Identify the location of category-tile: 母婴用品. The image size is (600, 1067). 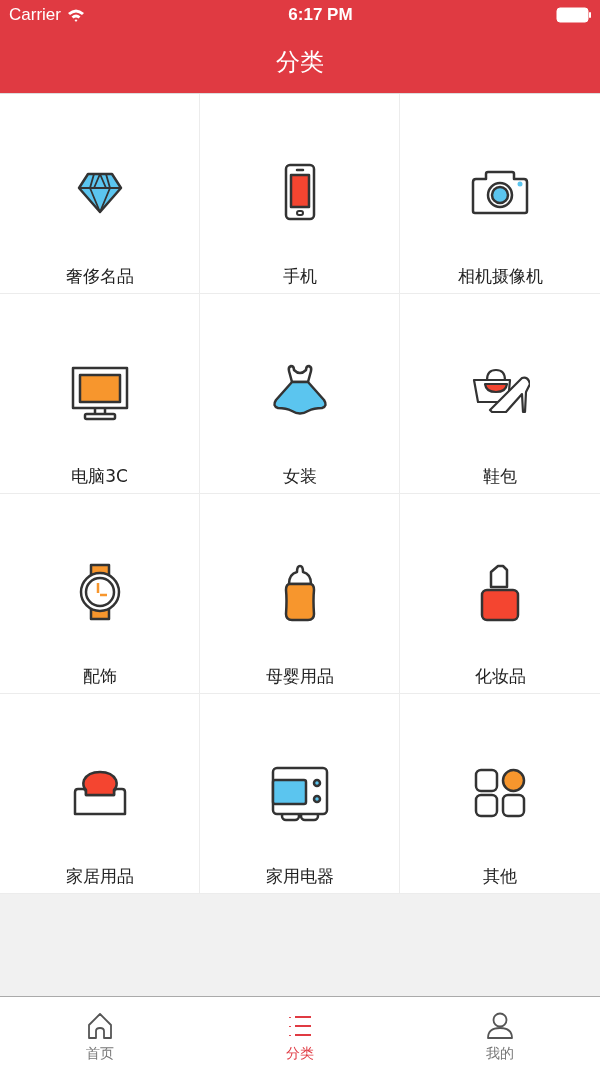
(300, 594).